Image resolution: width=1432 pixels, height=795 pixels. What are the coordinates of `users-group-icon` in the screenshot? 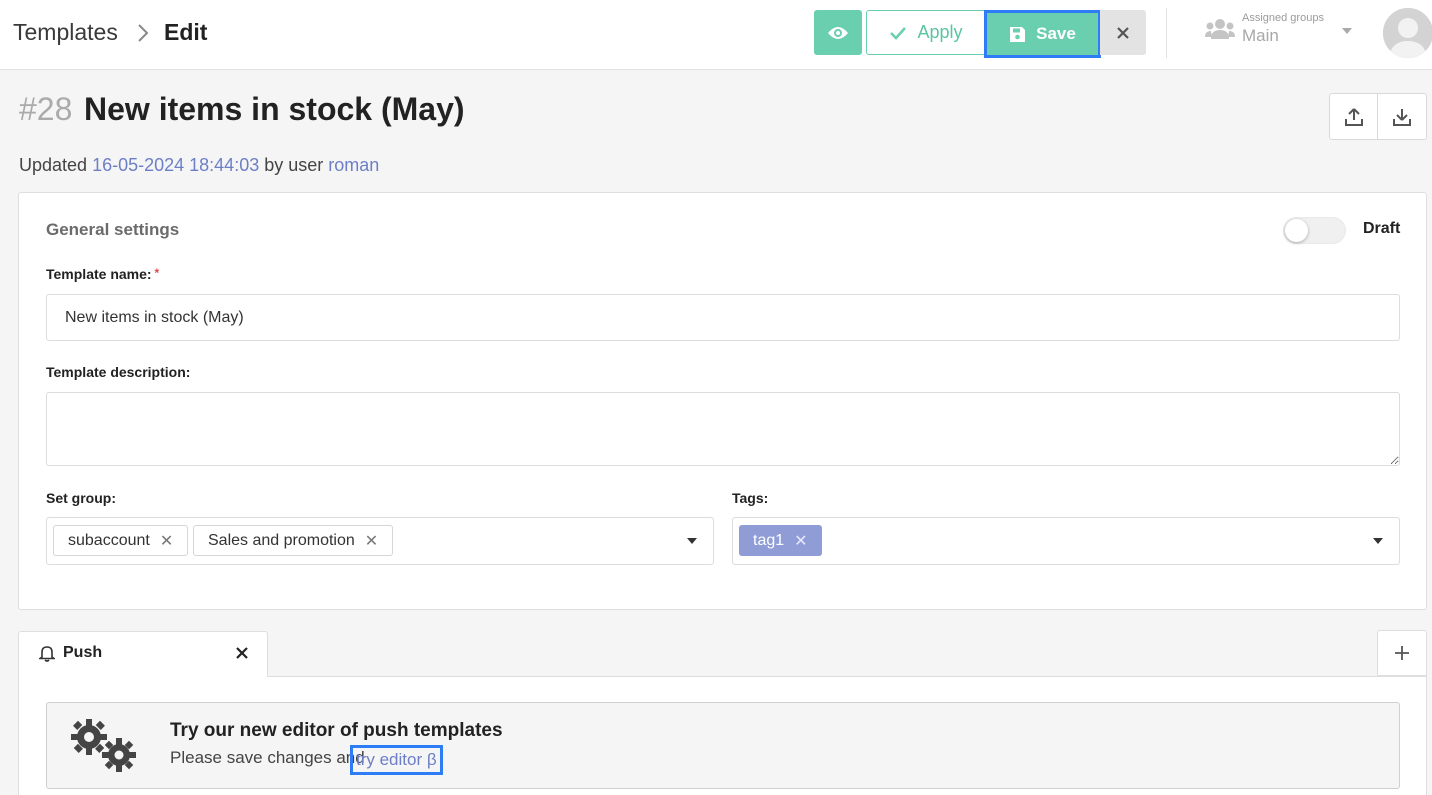 It's located at (1220, 29).